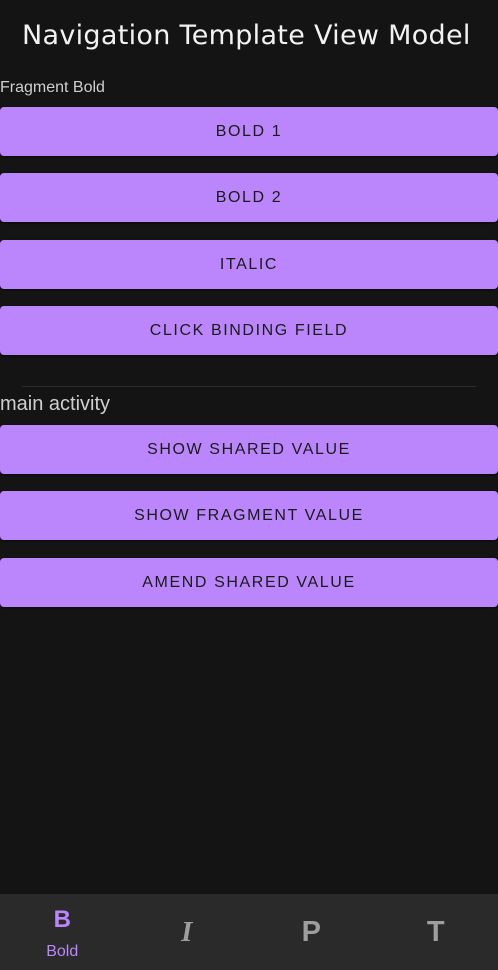 The height and width of the screenshot is (970, 498). What do you see at coordinates (249, 386) in the screenshot?
I see `section-divider` at bounding box center [249, 386].